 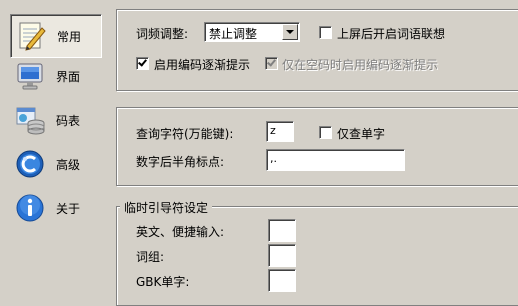 What do you see at coordinates (282, 230) in the screenshot?
I see `english-guide-input` at bounding box center [282, 230].